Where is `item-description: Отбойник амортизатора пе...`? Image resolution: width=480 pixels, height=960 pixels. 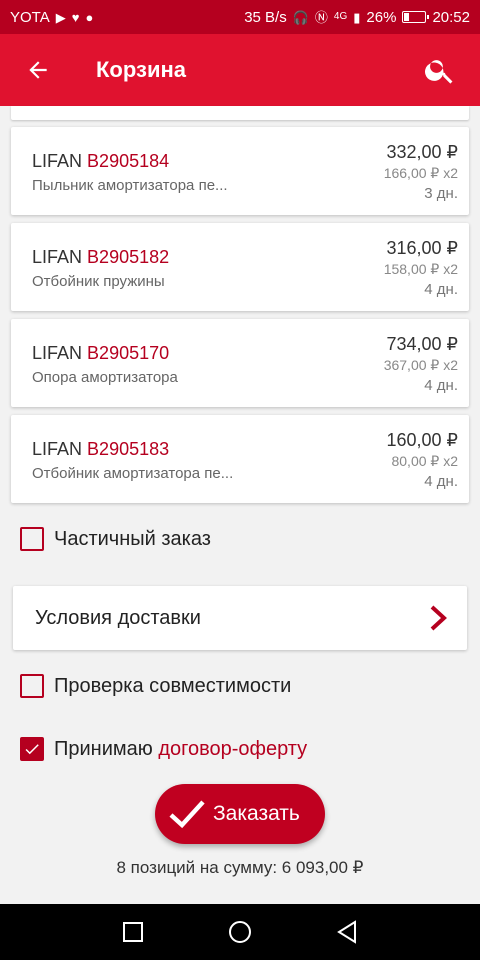
item-description: Отбойник амортизатора пе... is located at coordinates (133, 473).